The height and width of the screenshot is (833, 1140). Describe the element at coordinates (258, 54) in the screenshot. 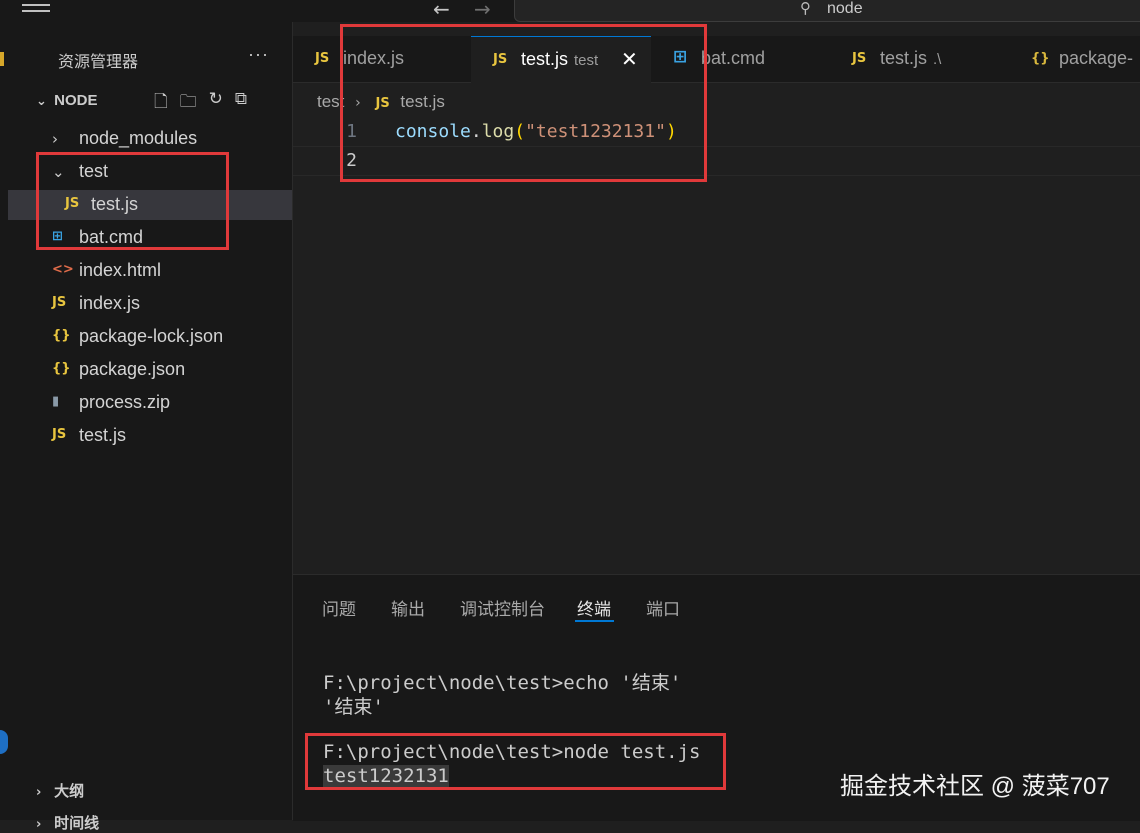

I see `more-actions-icon: ···` at that location.